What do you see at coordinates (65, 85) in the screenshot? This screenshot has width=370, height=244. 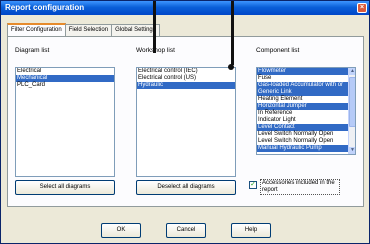 I see `list-item: PLC_Card` at bounding box center [65, 85].